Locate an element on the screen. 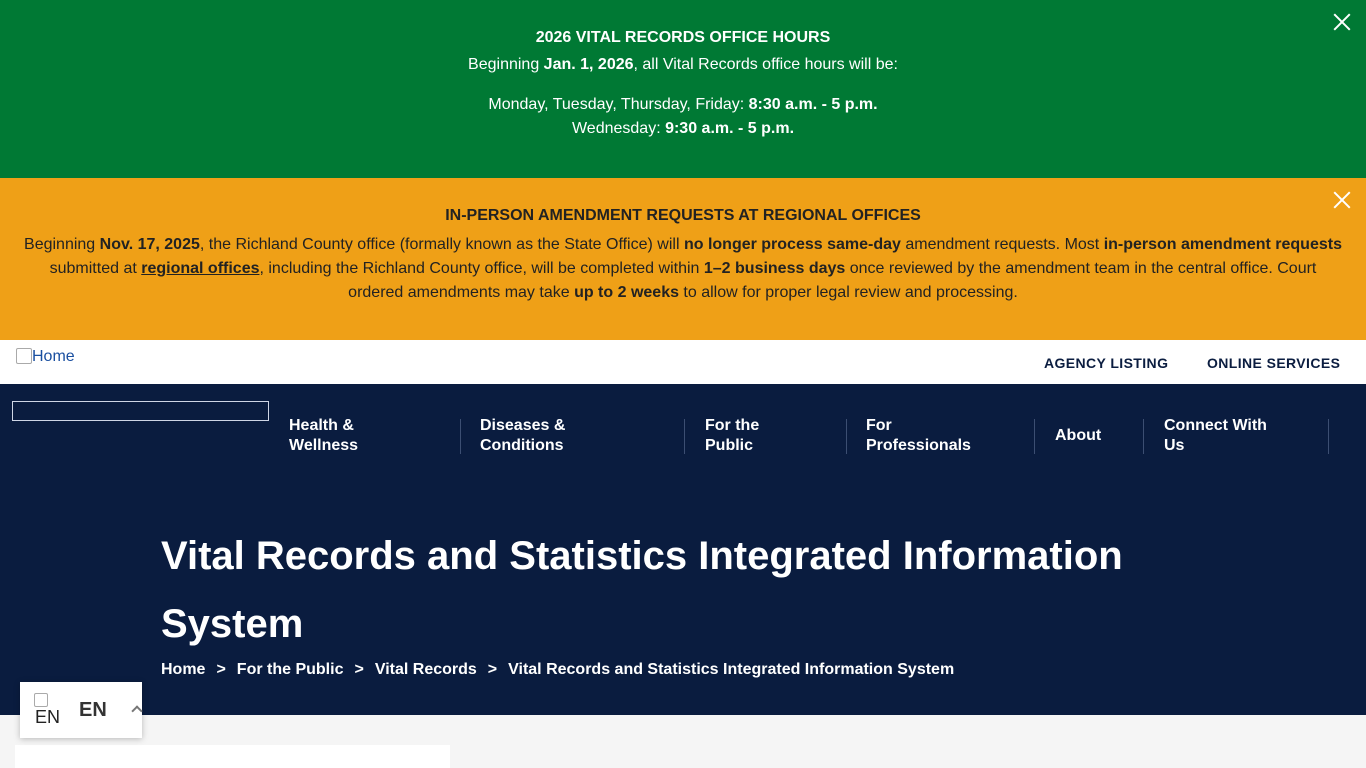  nav-label: Professionals is located at coordinates (918, 445).